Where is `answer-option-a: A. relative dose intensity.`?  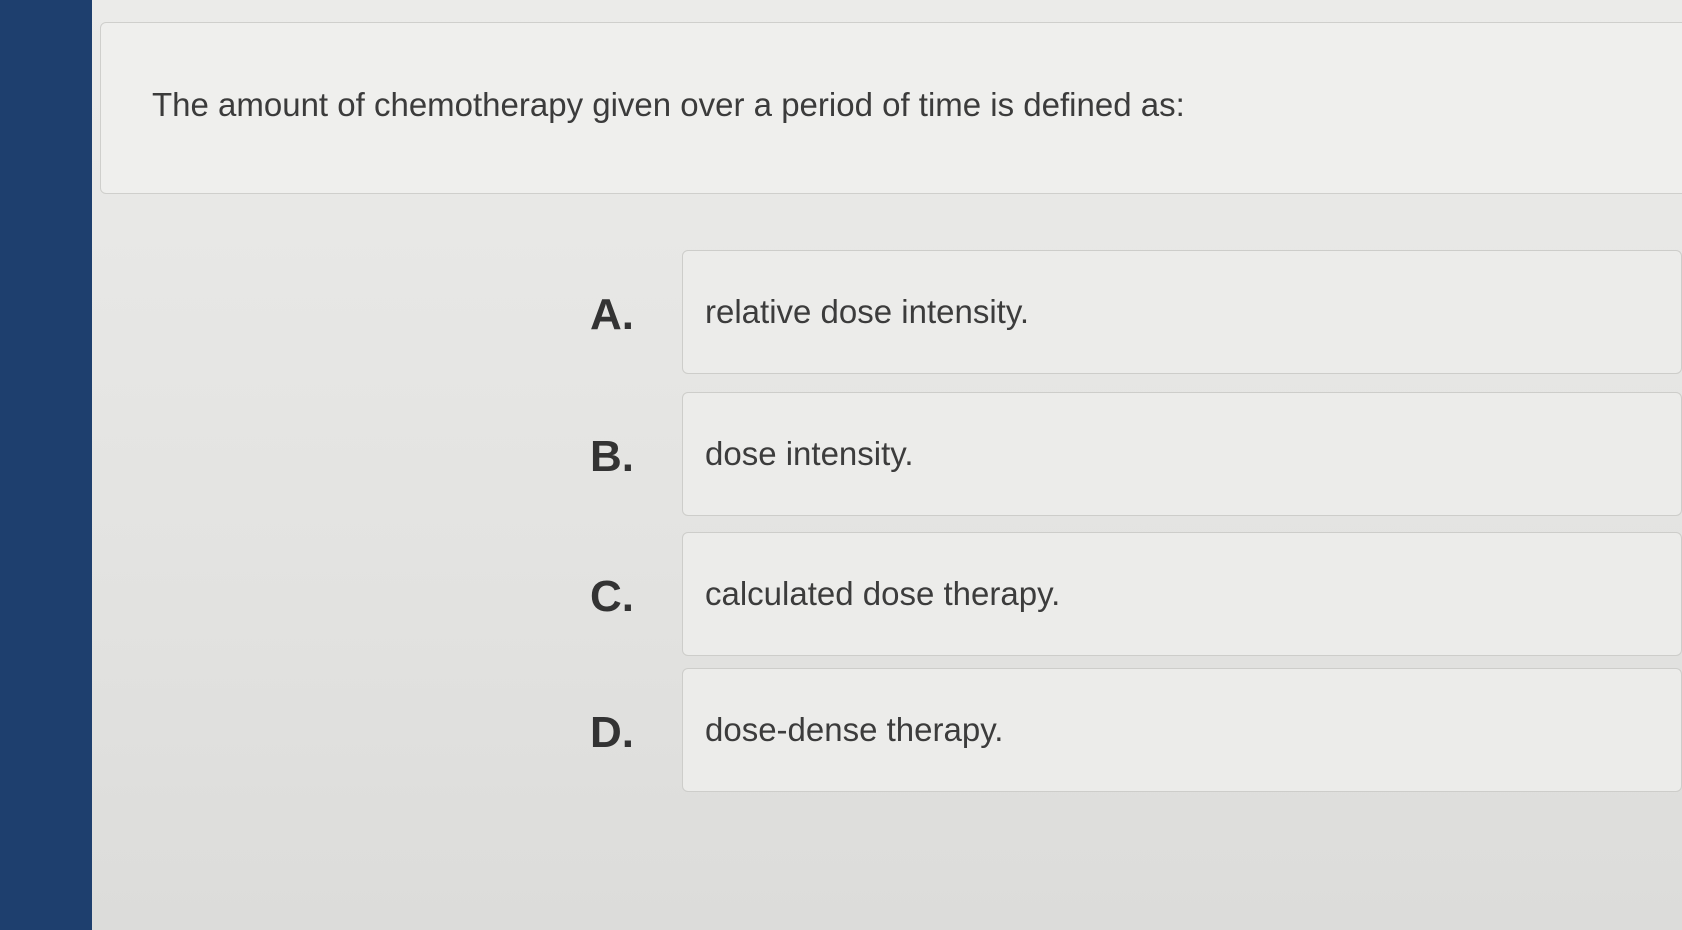 answer-option-a: A. relative dose intensity. is located at coordinates (1136, 313).